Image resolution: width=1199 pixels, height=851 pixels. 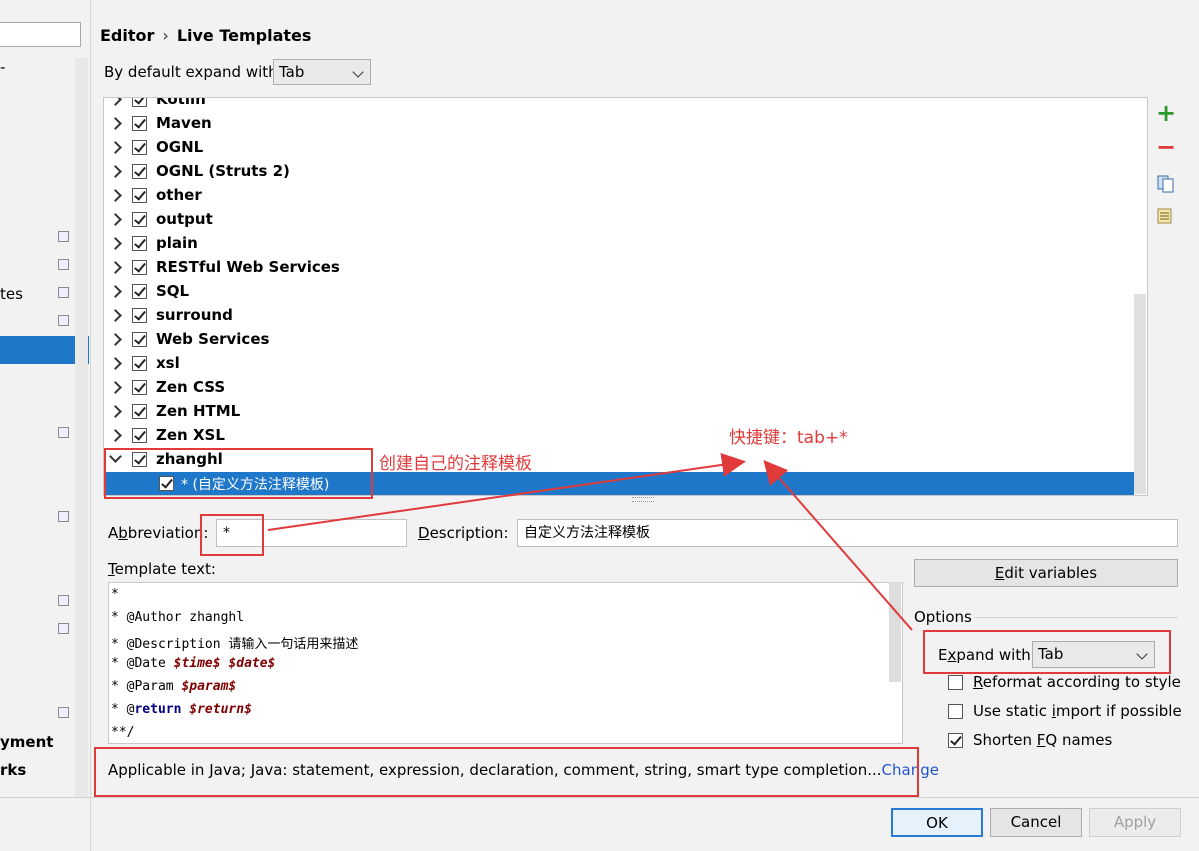 What do you see at coordinates (838, 545) in the screenshot?
I see `arrow-expand-with` at bounding box center [838, 545].